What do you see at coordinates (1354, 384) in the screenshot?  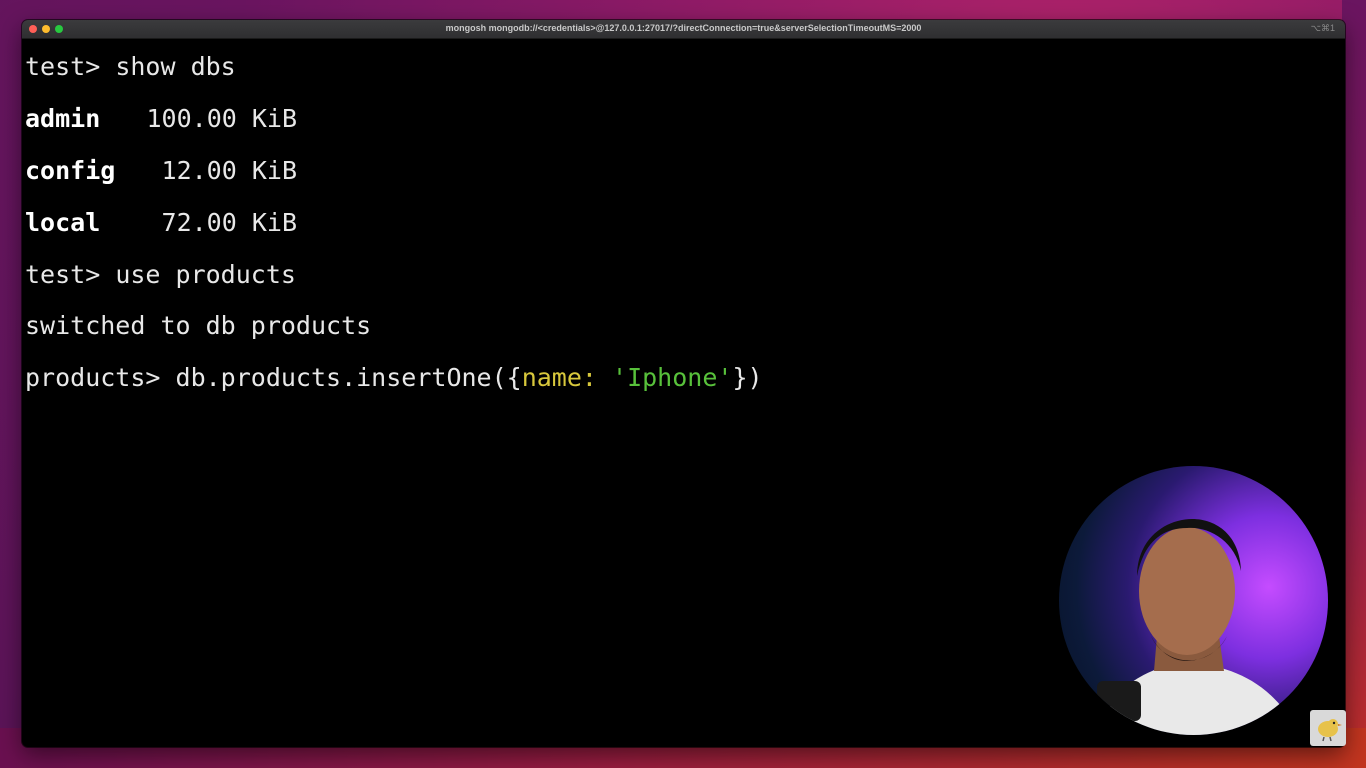 I see `desktop-right-edge` at bounding box center [1354, 384].